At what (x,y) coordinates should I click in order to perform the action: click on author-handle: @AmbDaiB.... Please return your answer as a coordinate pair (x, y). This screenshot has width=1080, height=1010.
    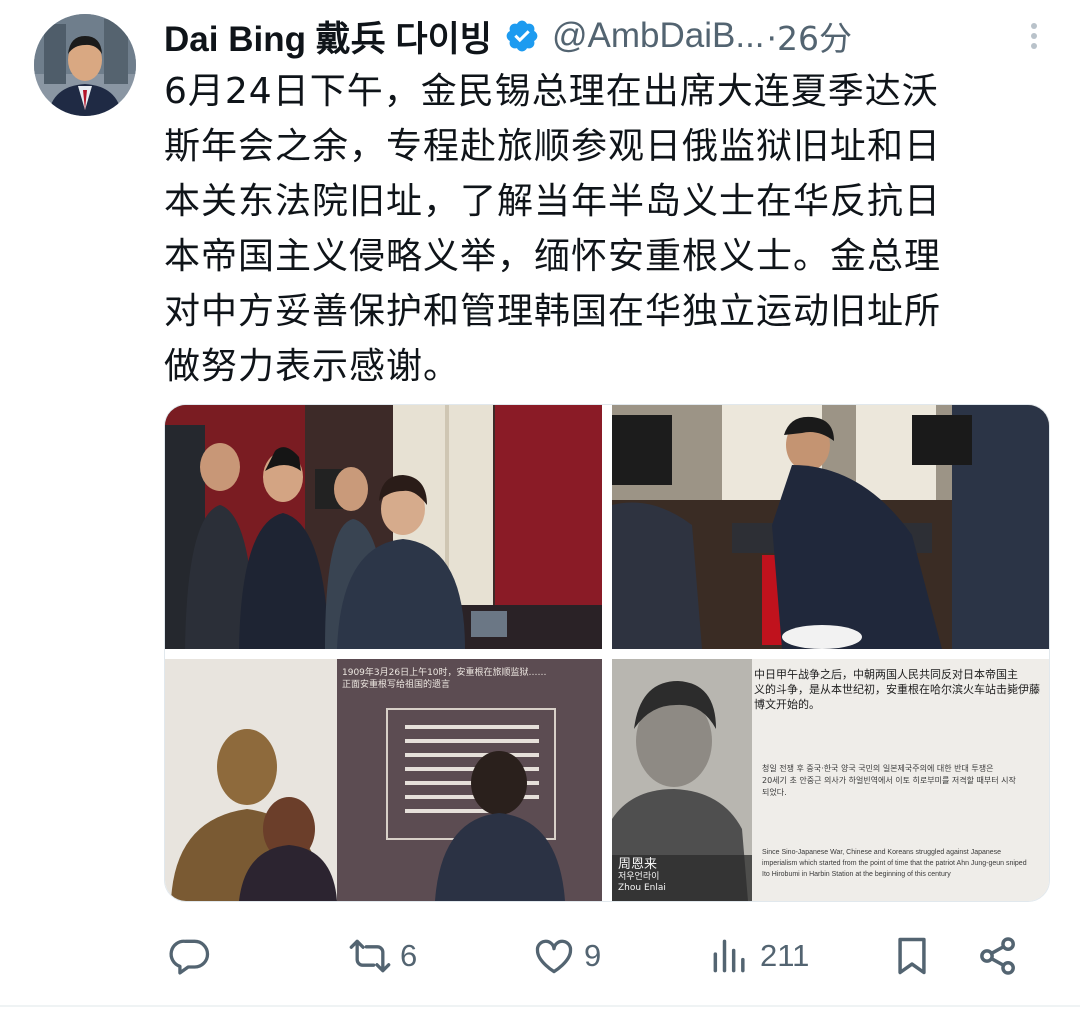
    Looking at the image, I should click on (658, 36).